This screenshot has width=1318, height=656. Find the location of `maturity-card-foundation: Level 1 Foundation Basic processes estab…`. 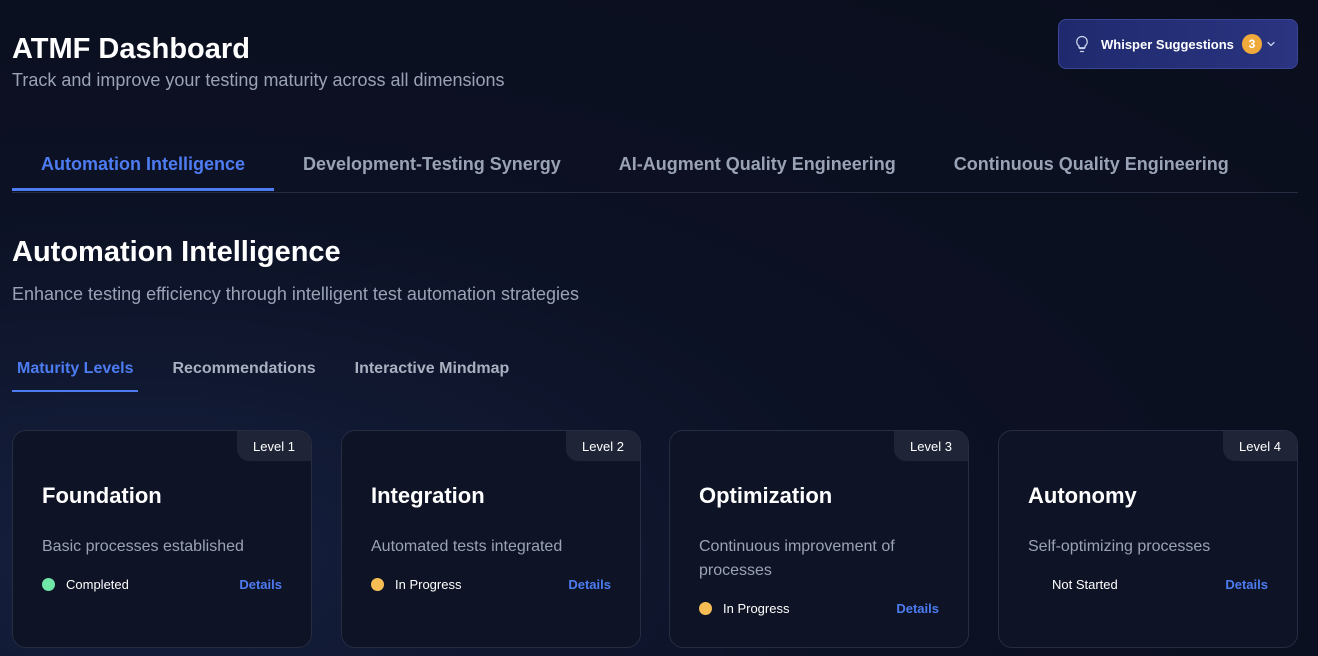

maturity-card-foundation: Level 1 Foundation Basic processes estab… is located at coordinates (162, 539).